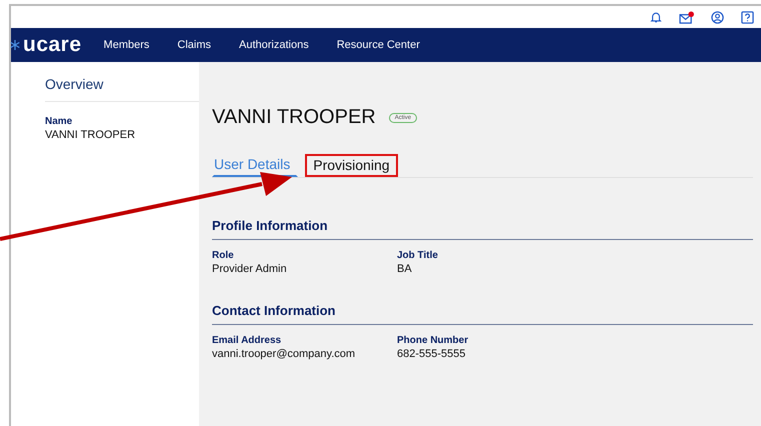 The image size is (761, 426). What do you see at coordinates (250, 269) in the screenshot?
I see `field-value: Provider Admin` at bounding box center [250, 269].